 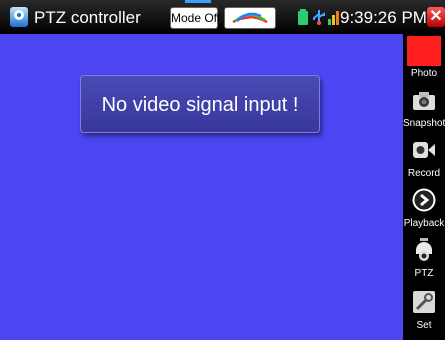 What do you see at coordinates (424, 273) in the screenshot?
I see `sidebar-item-label: PTZ` at bounding box center [424, 273].